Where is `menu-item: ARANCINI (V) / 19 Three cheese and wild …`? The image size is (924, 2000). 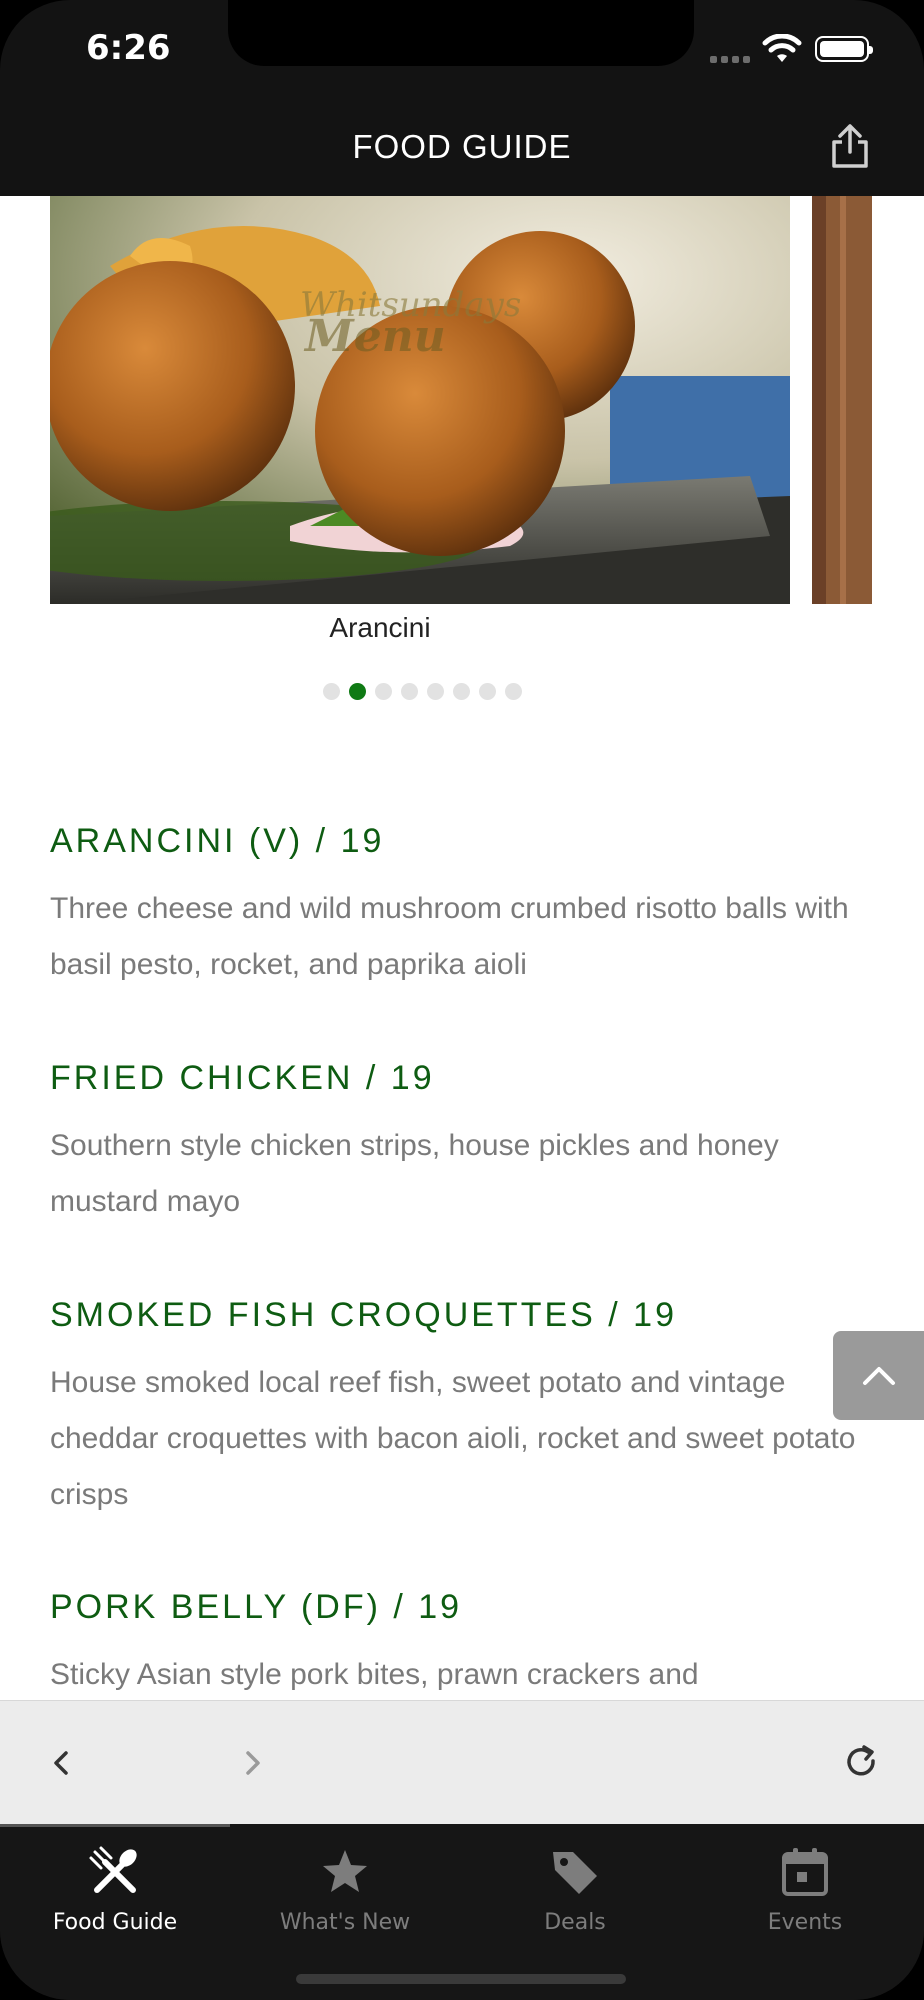
menu-item: ARANCINI (V) / 19 Three cheese and wild … is located at coordinates (460, 907).